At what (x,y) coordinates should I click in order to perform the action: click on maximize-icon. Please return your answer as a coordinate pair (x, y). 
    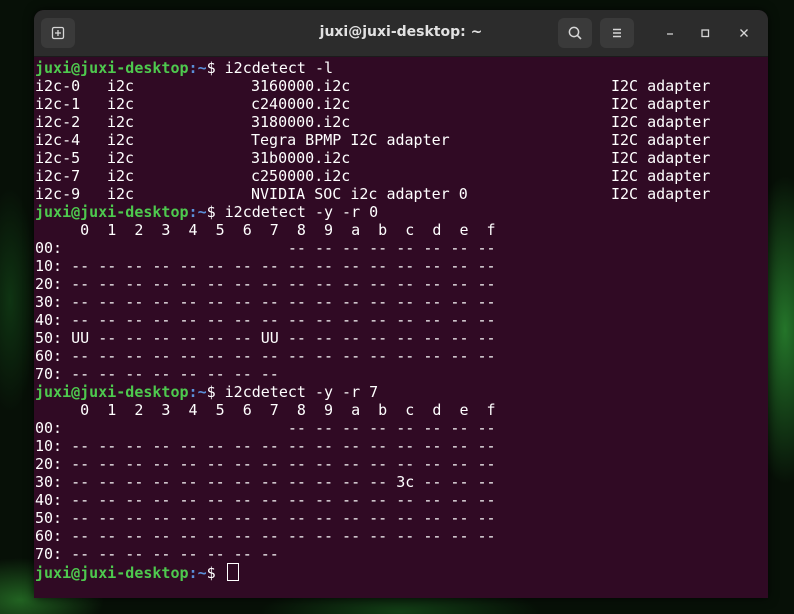
    Looking at the image, I should click on (705, 33).